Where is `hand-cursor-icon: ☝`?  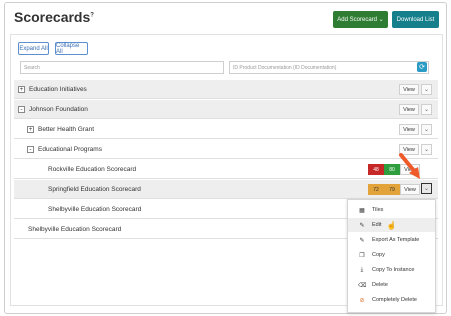
hand-cursor-icon: ☝ is located at coordinates (391, 225).